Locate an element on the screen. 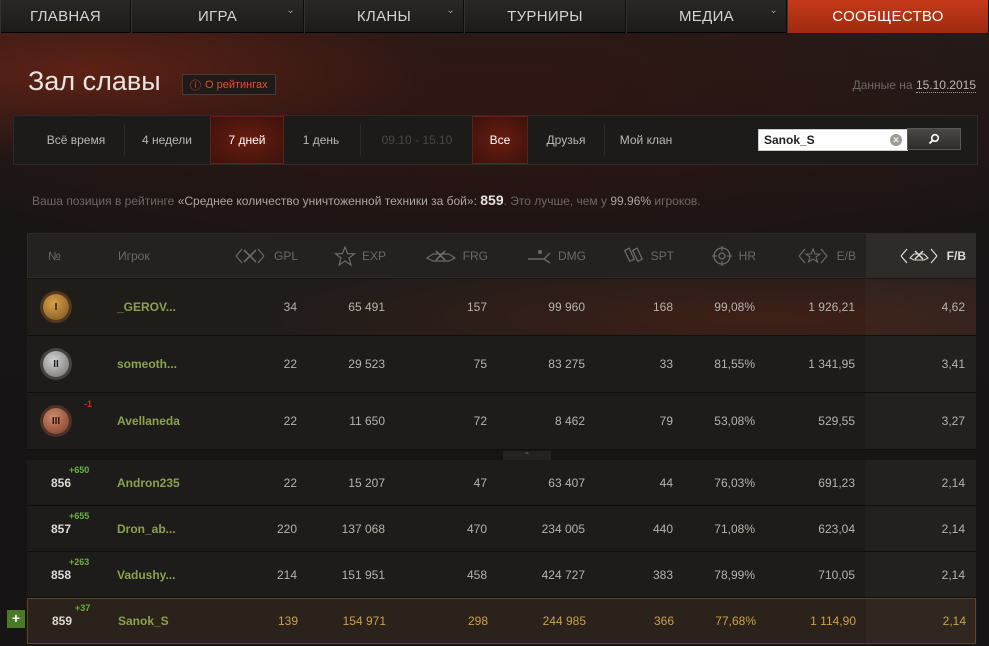  cell-dmg: 244 985 is located at coordinates (564, 621).